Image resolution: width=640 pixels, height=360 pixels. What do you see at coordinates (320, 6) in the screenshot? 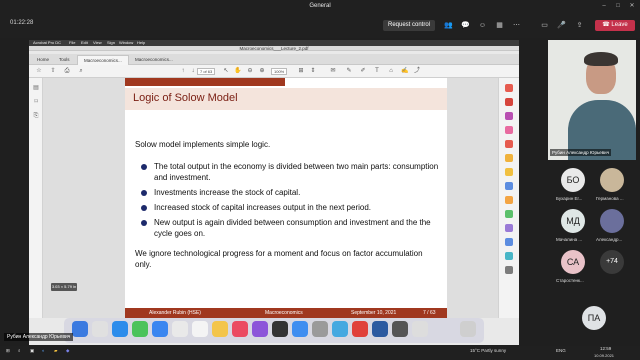
I see `meeting-title: General` at bounding box center [320, 6].